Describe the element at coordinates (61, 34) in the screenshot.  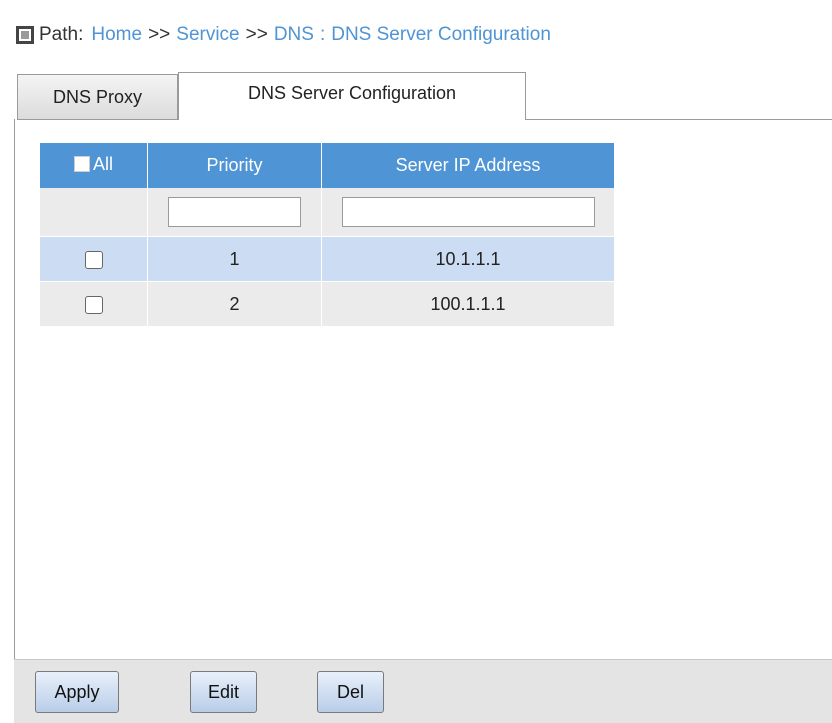
I see `path-label: Path:` at that location.